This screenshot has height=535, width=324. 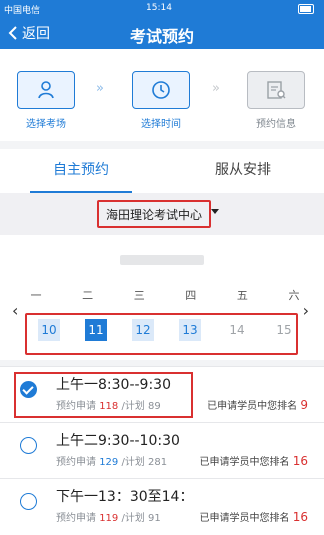 I want to click on exam-center-select: 海田理论考试中心, so click(x=154, y=214).